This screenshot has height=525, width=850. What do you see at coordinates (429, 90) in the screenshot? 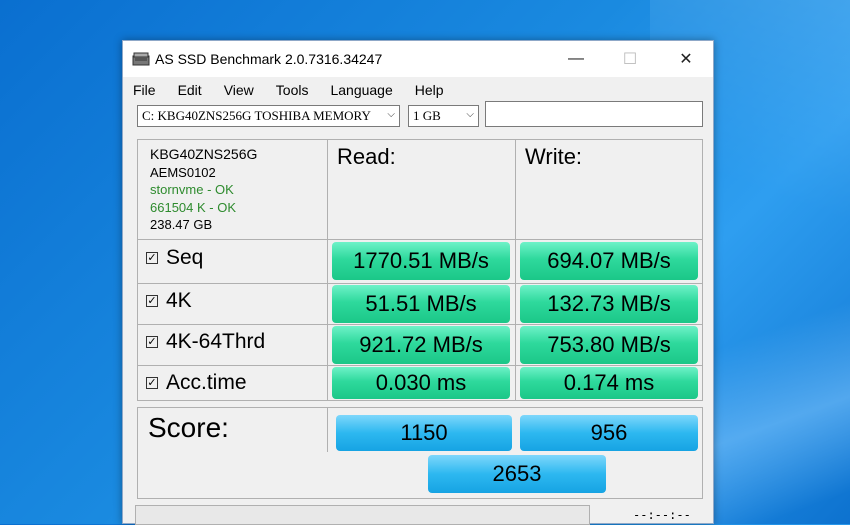
I see `menu-help: Help` at bounding box center [429, 90].